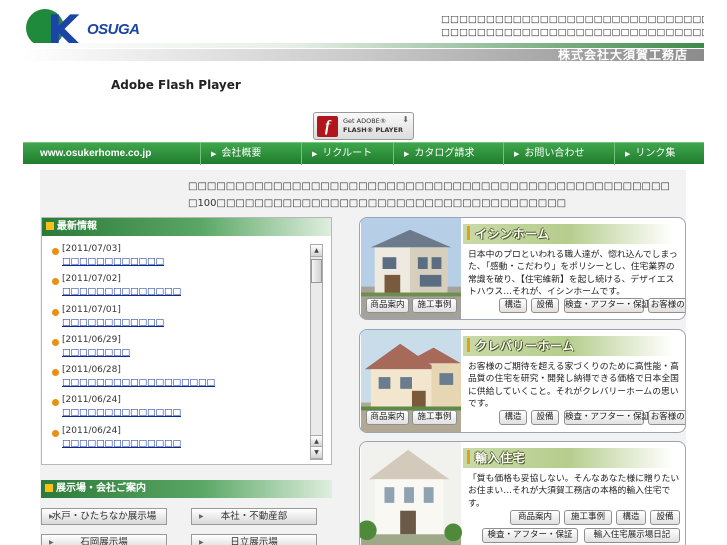 Image resolution: width=727 pixels, height=545 pixels. I want to click on showroom-button-label: 日立展示場, so click(254, 541).